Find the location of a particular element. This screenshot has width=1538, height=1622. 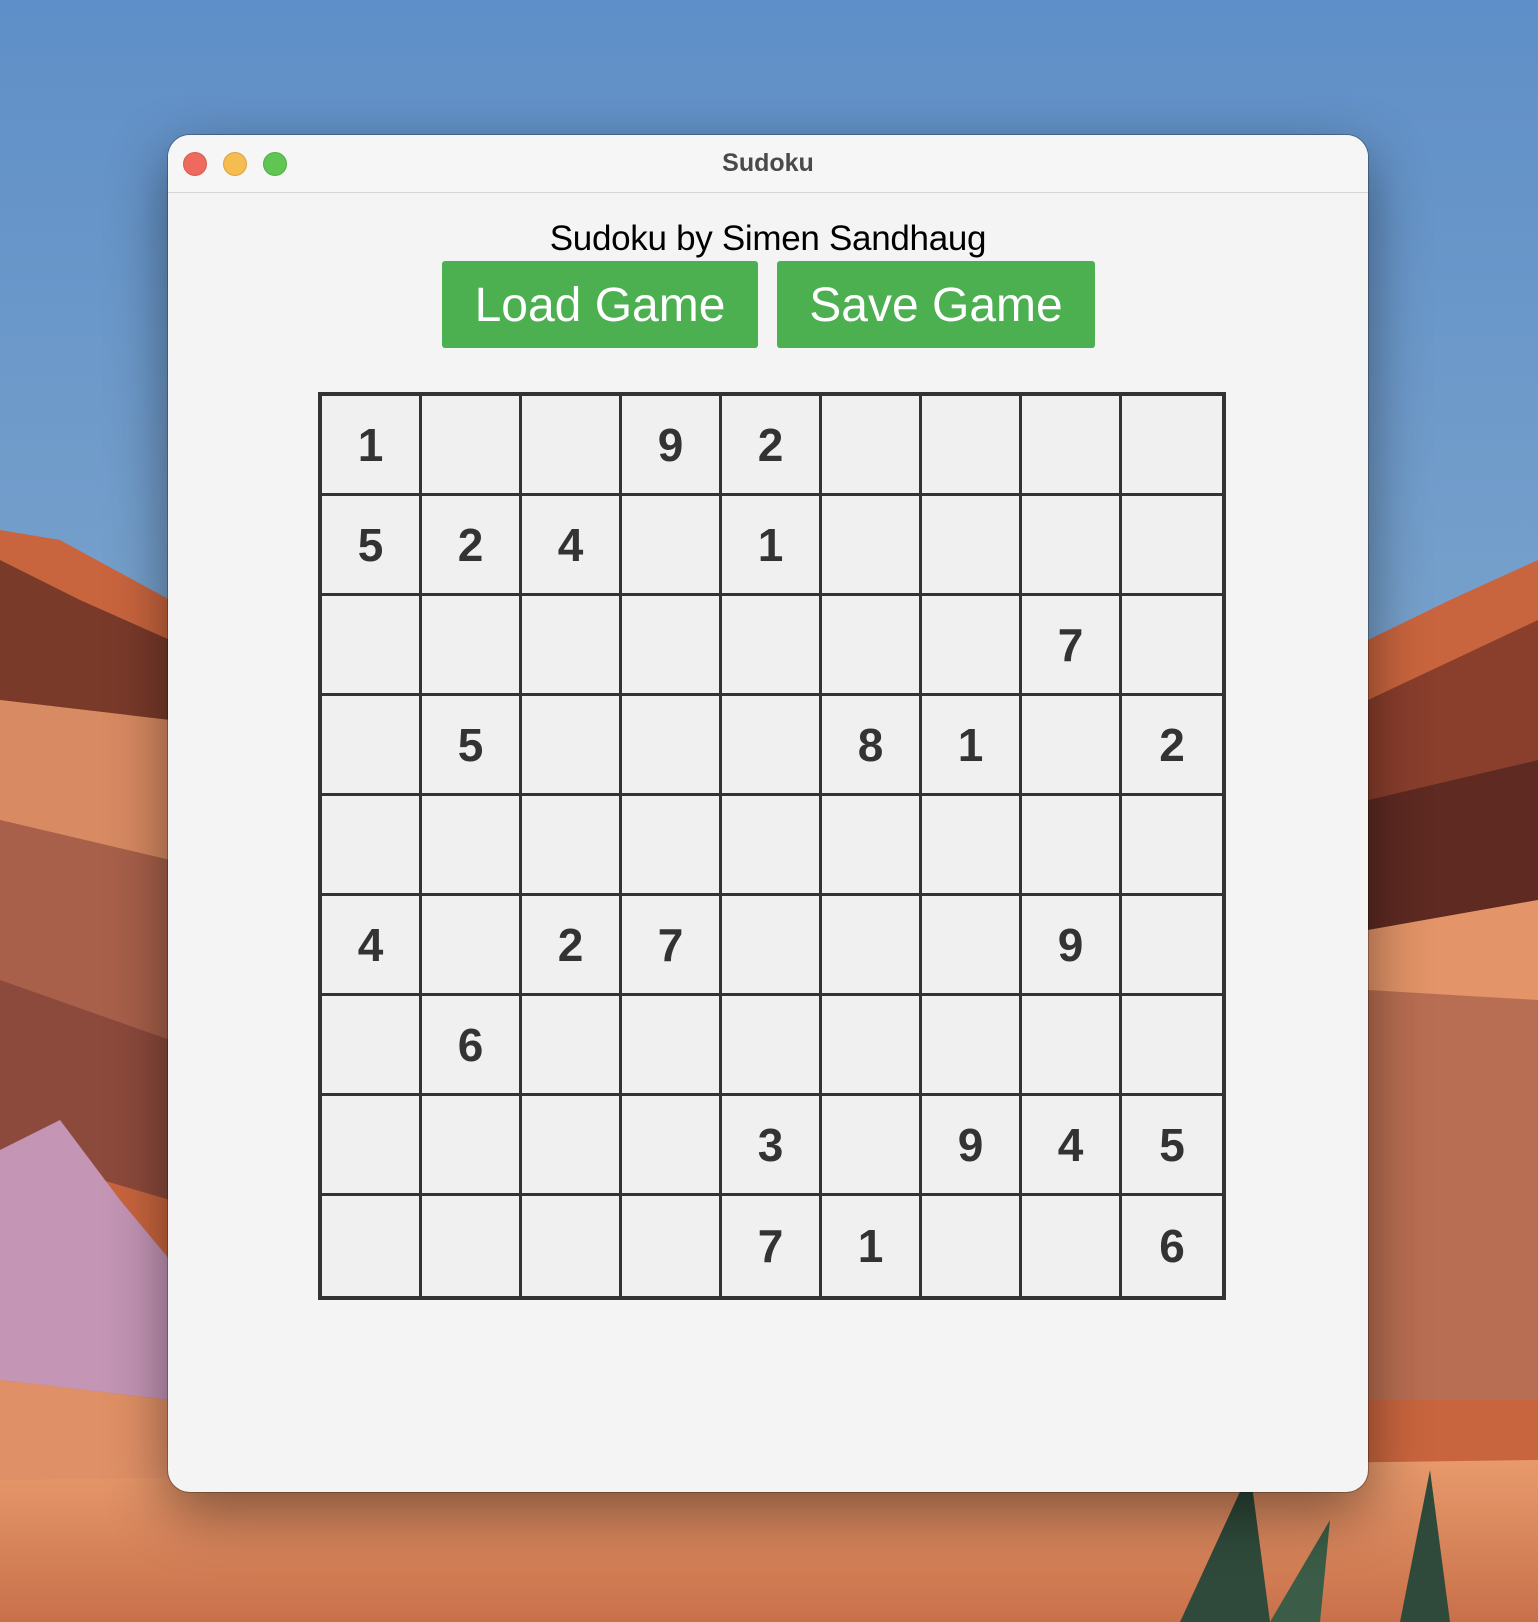

window-title: Sudoku is located at coordinates (768, 163).